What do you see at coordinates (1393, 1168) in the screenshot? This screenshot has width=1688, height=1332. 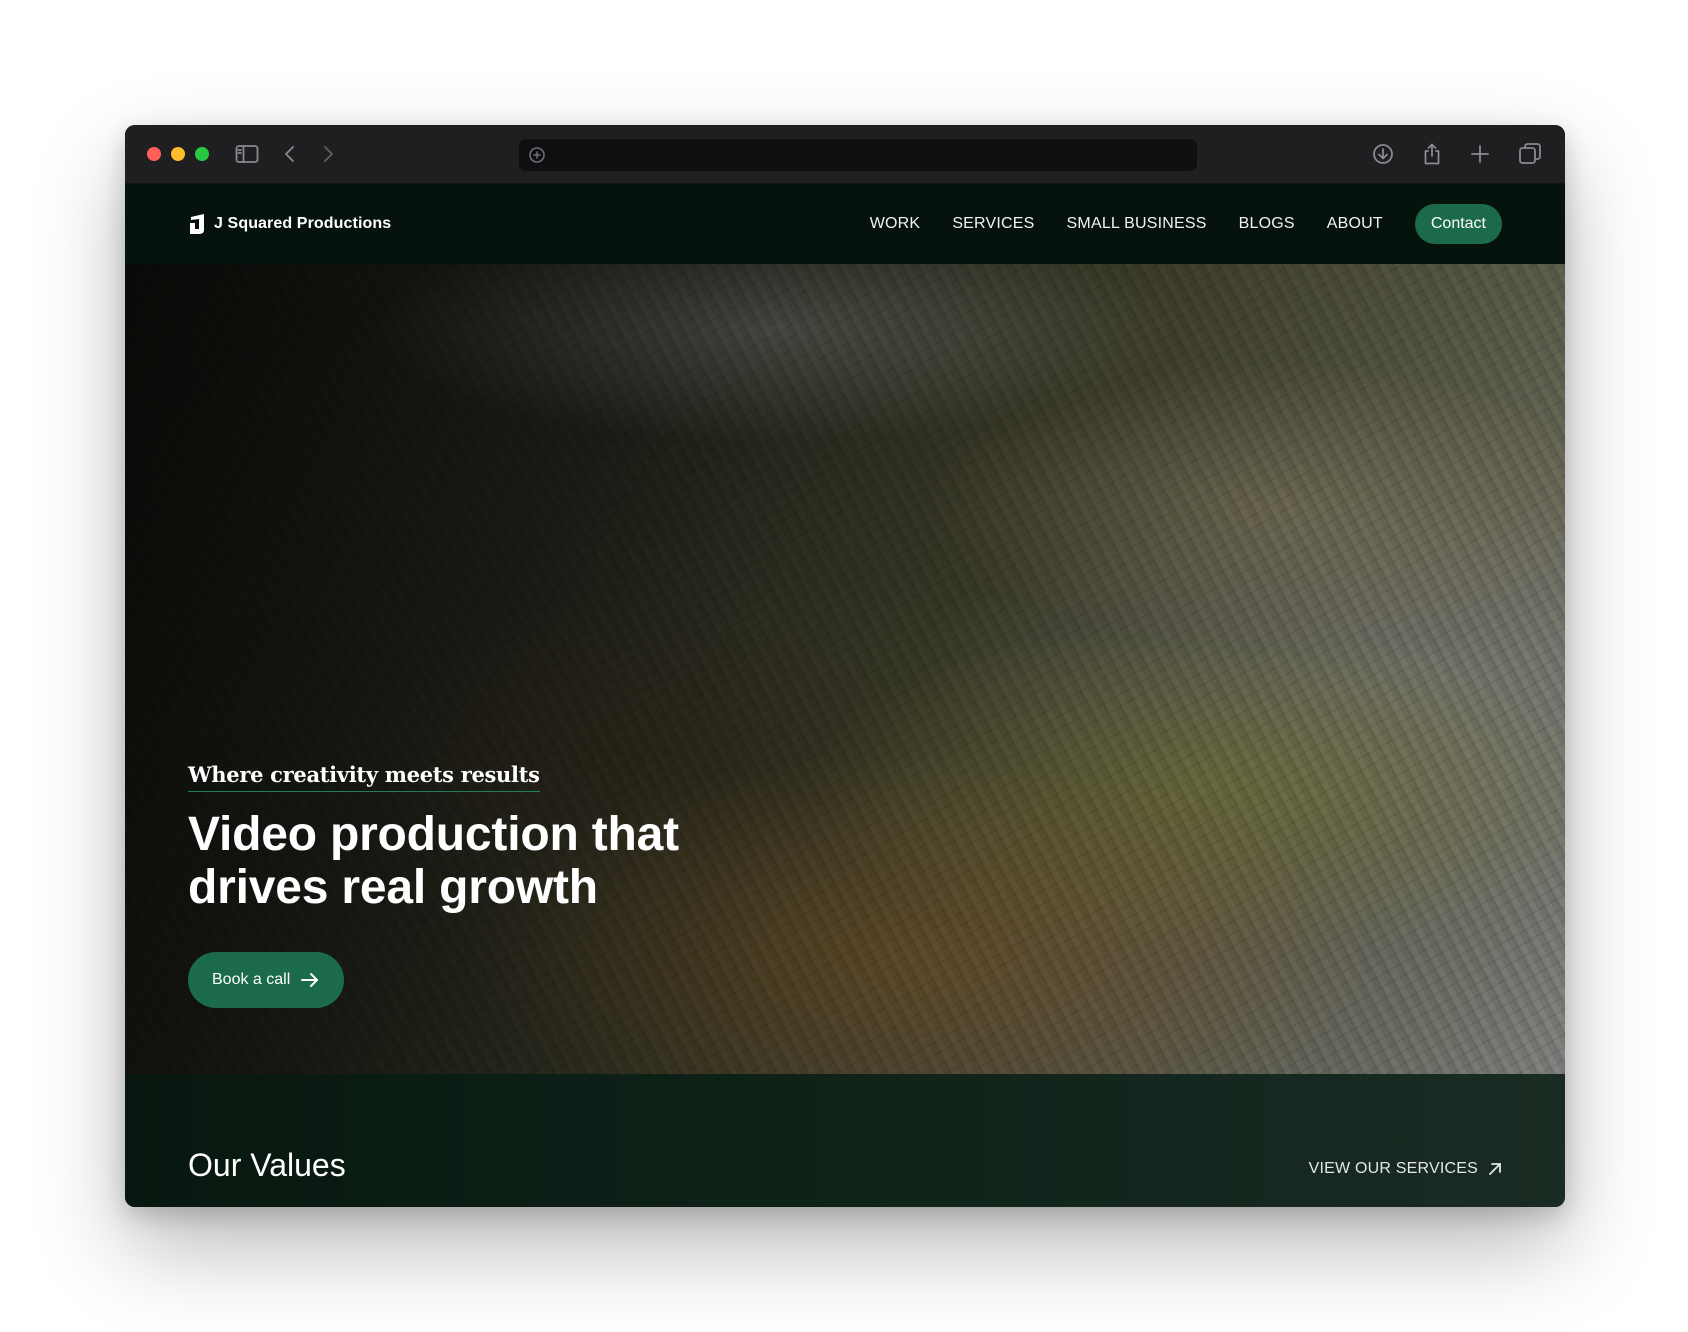 I see `view-services-label: VIEW OUR SERVICES` at bounding box center [1393, 1168].